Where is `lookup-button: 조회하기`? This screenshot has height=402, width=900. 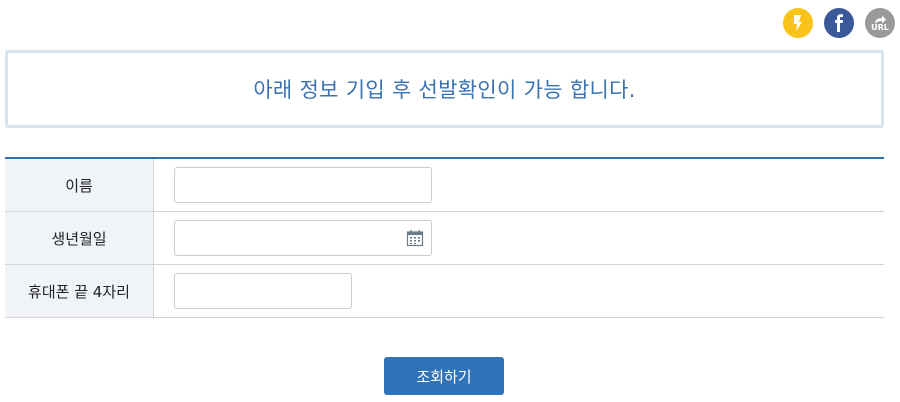 lookup-button: 조회하기 is located at coordinates (444, 376).